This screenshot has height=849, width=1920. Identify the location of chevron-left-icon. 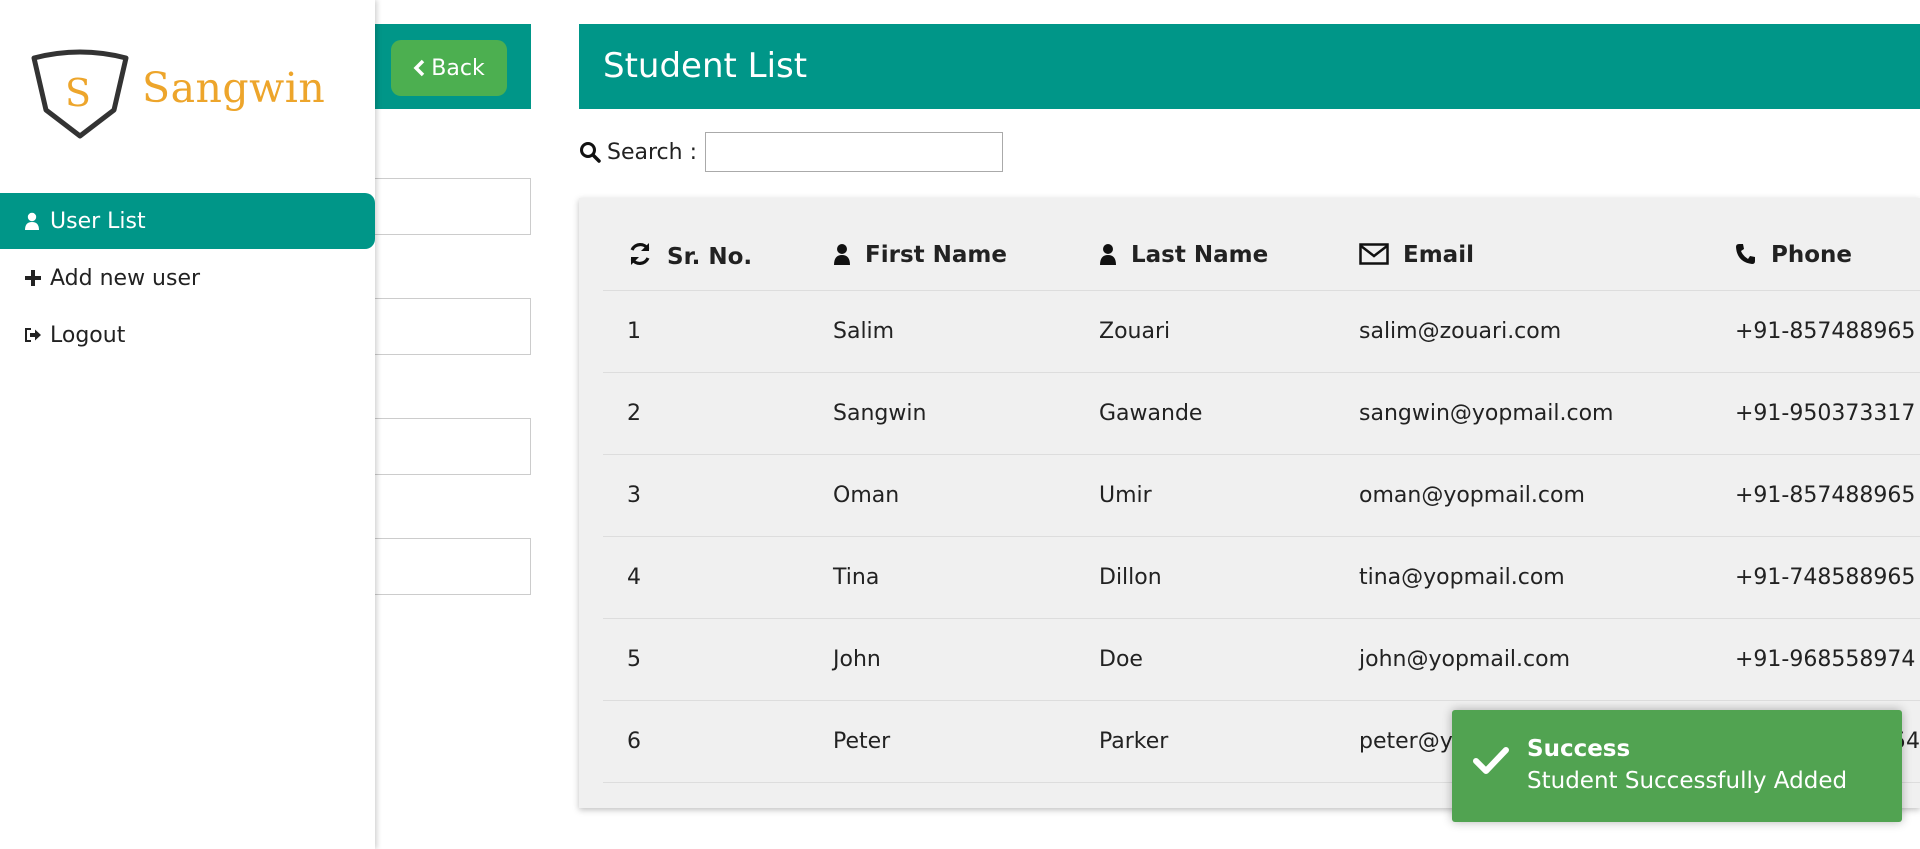
(419, 68).